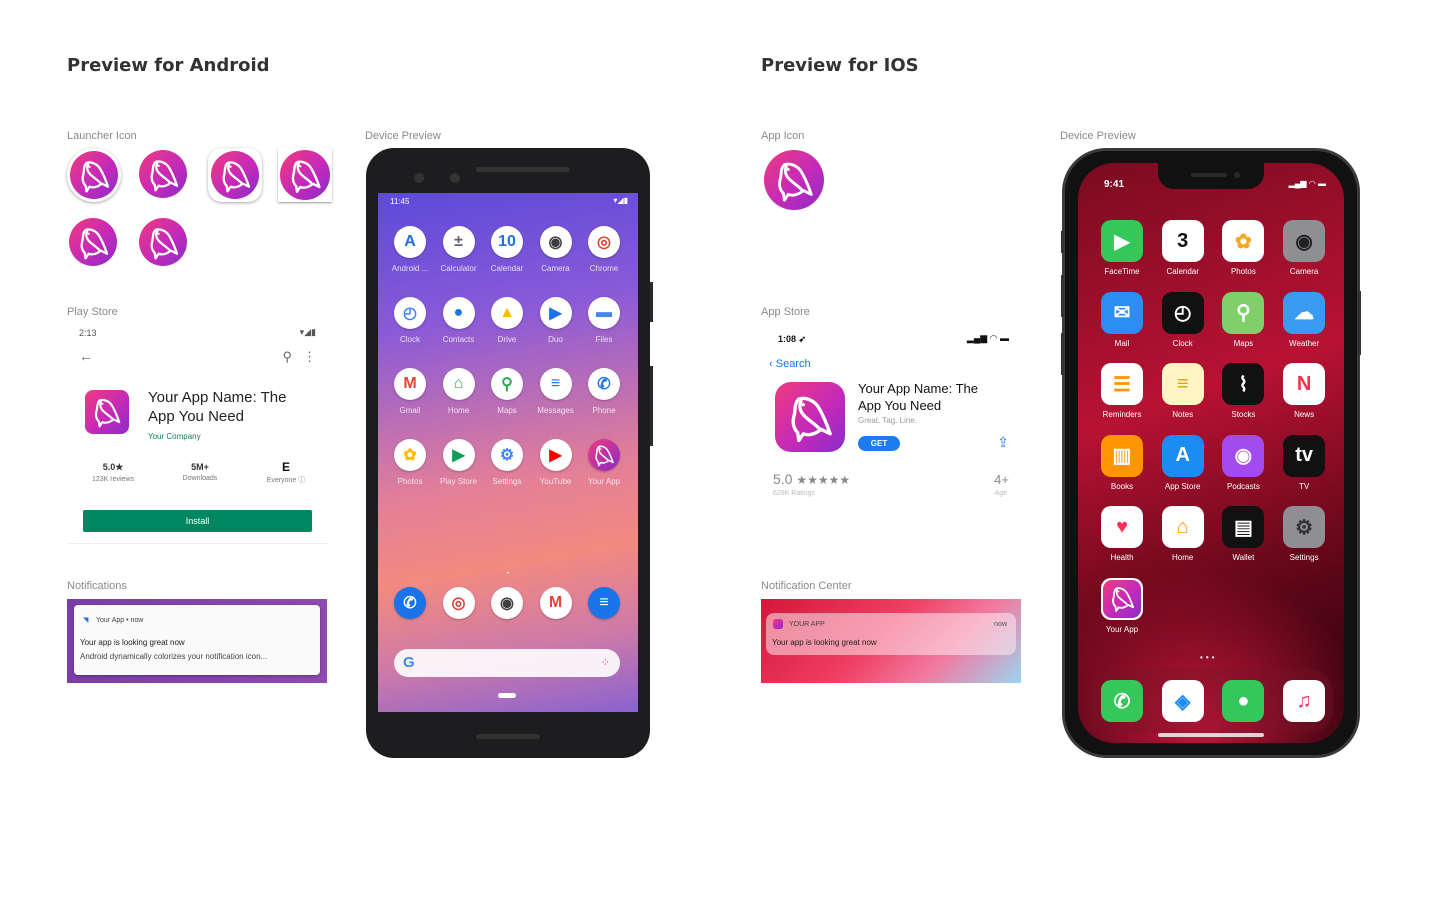 This screenshot has width=1440, height=908. Describe the element at coordinates (113, 472) in the screenshot. I see `rating-stat: 5.0★ 123K reviews` at that location.